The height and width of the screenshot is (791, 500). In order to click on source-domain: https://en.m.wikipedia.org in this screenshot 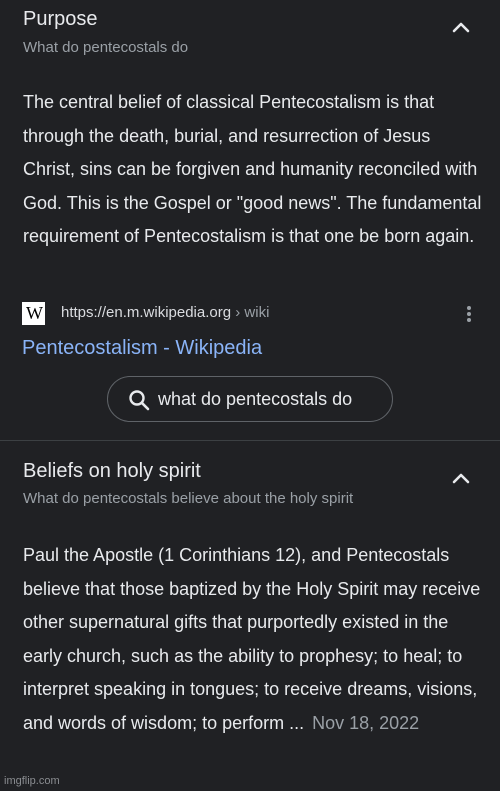, I will do `click(146, 312)`.